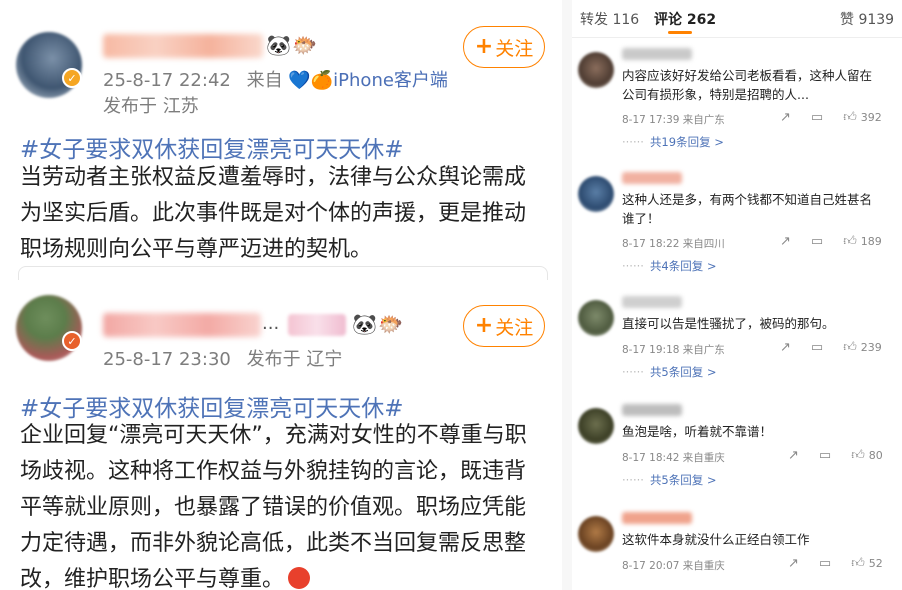  I want to click on like-button: 👍︎ 239, so click(862, 347).